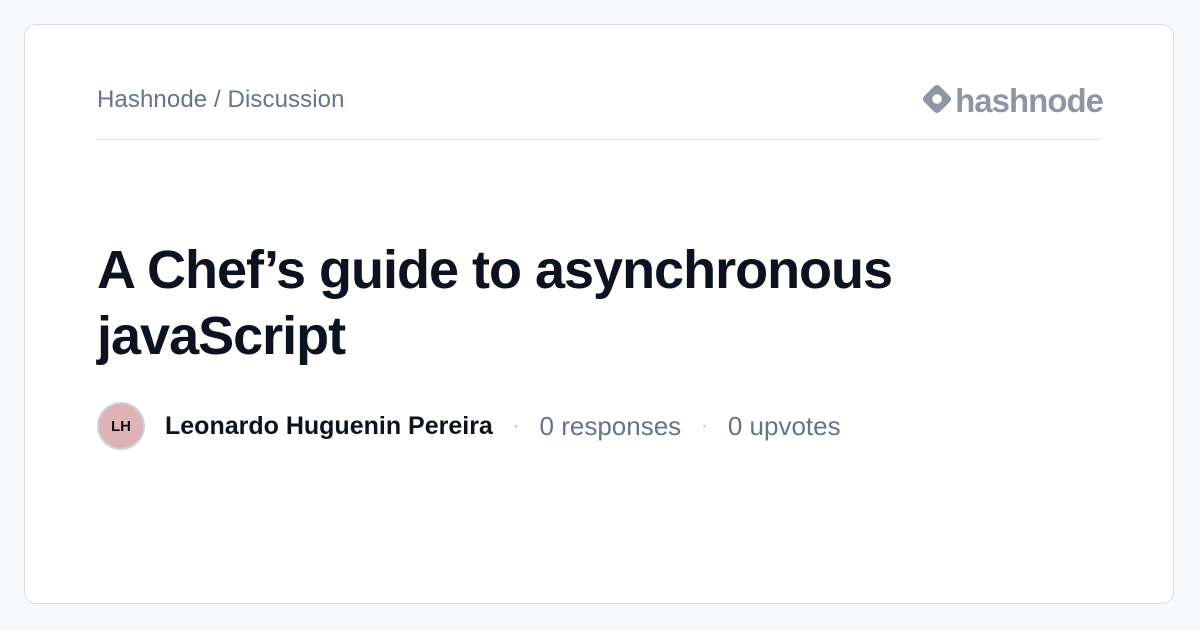 The height and width of the screenshot is (630, 1200). Describe the element at coordinates (121, 426) in the screenshot. I see `avatar: LH` at that location.